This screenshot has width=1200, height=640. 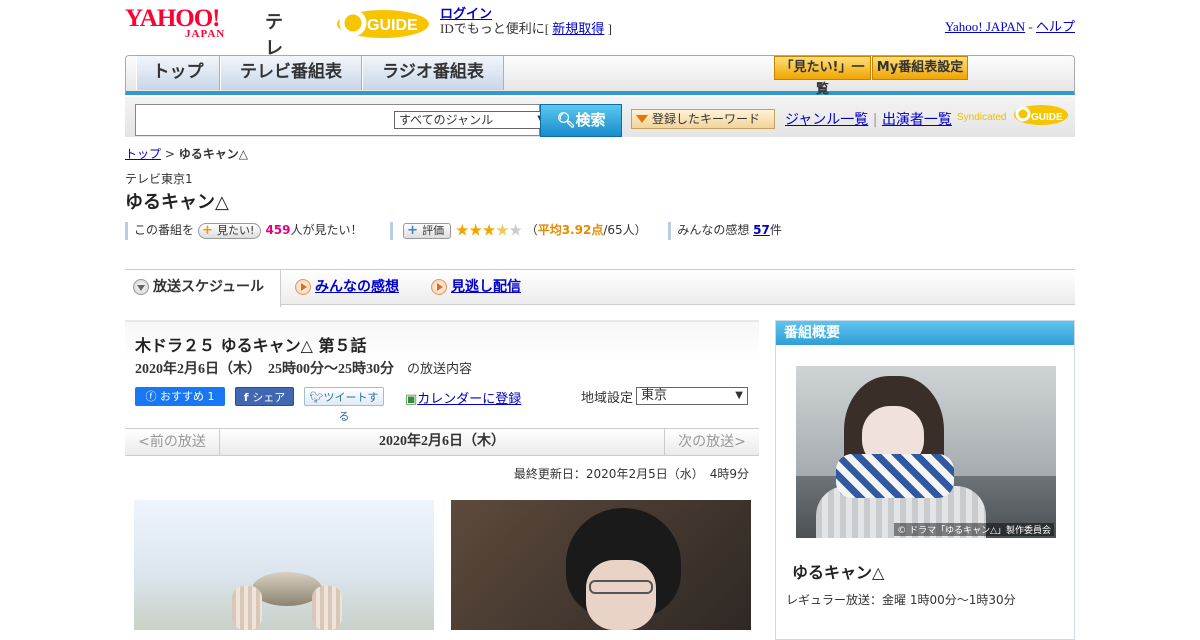 I want to click on cast-list-link: 出演者一覧, so click(x=917, y=120).